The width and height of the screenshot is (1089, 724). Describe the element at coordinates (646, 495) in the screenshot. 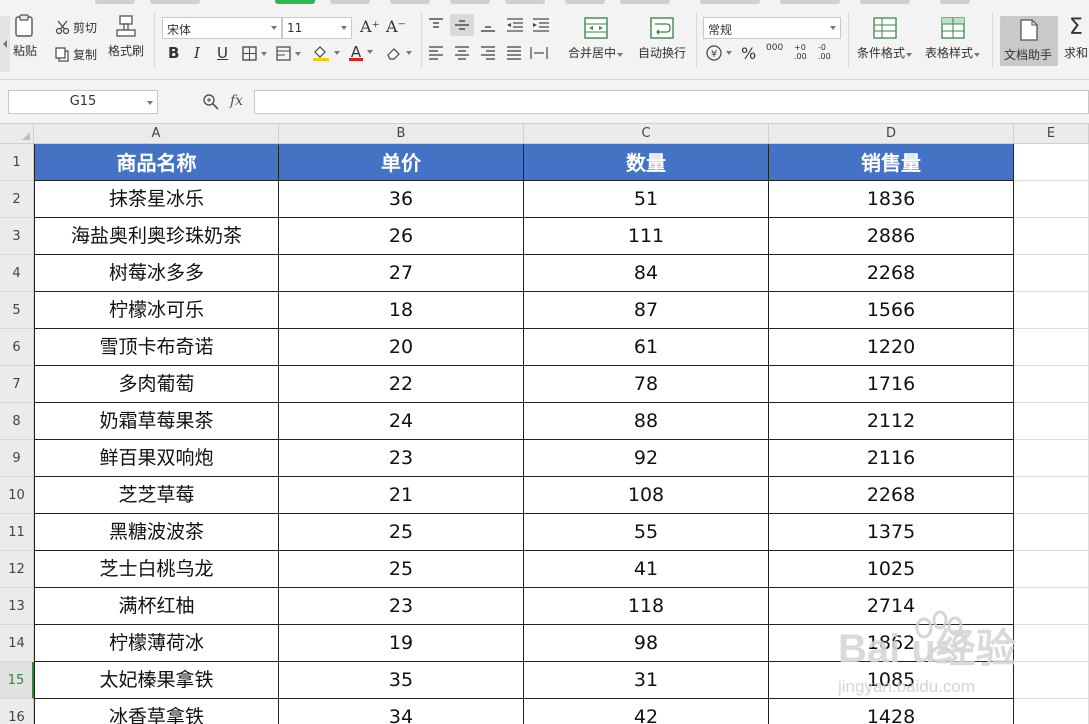

I see `table-cell: 108` at that location.